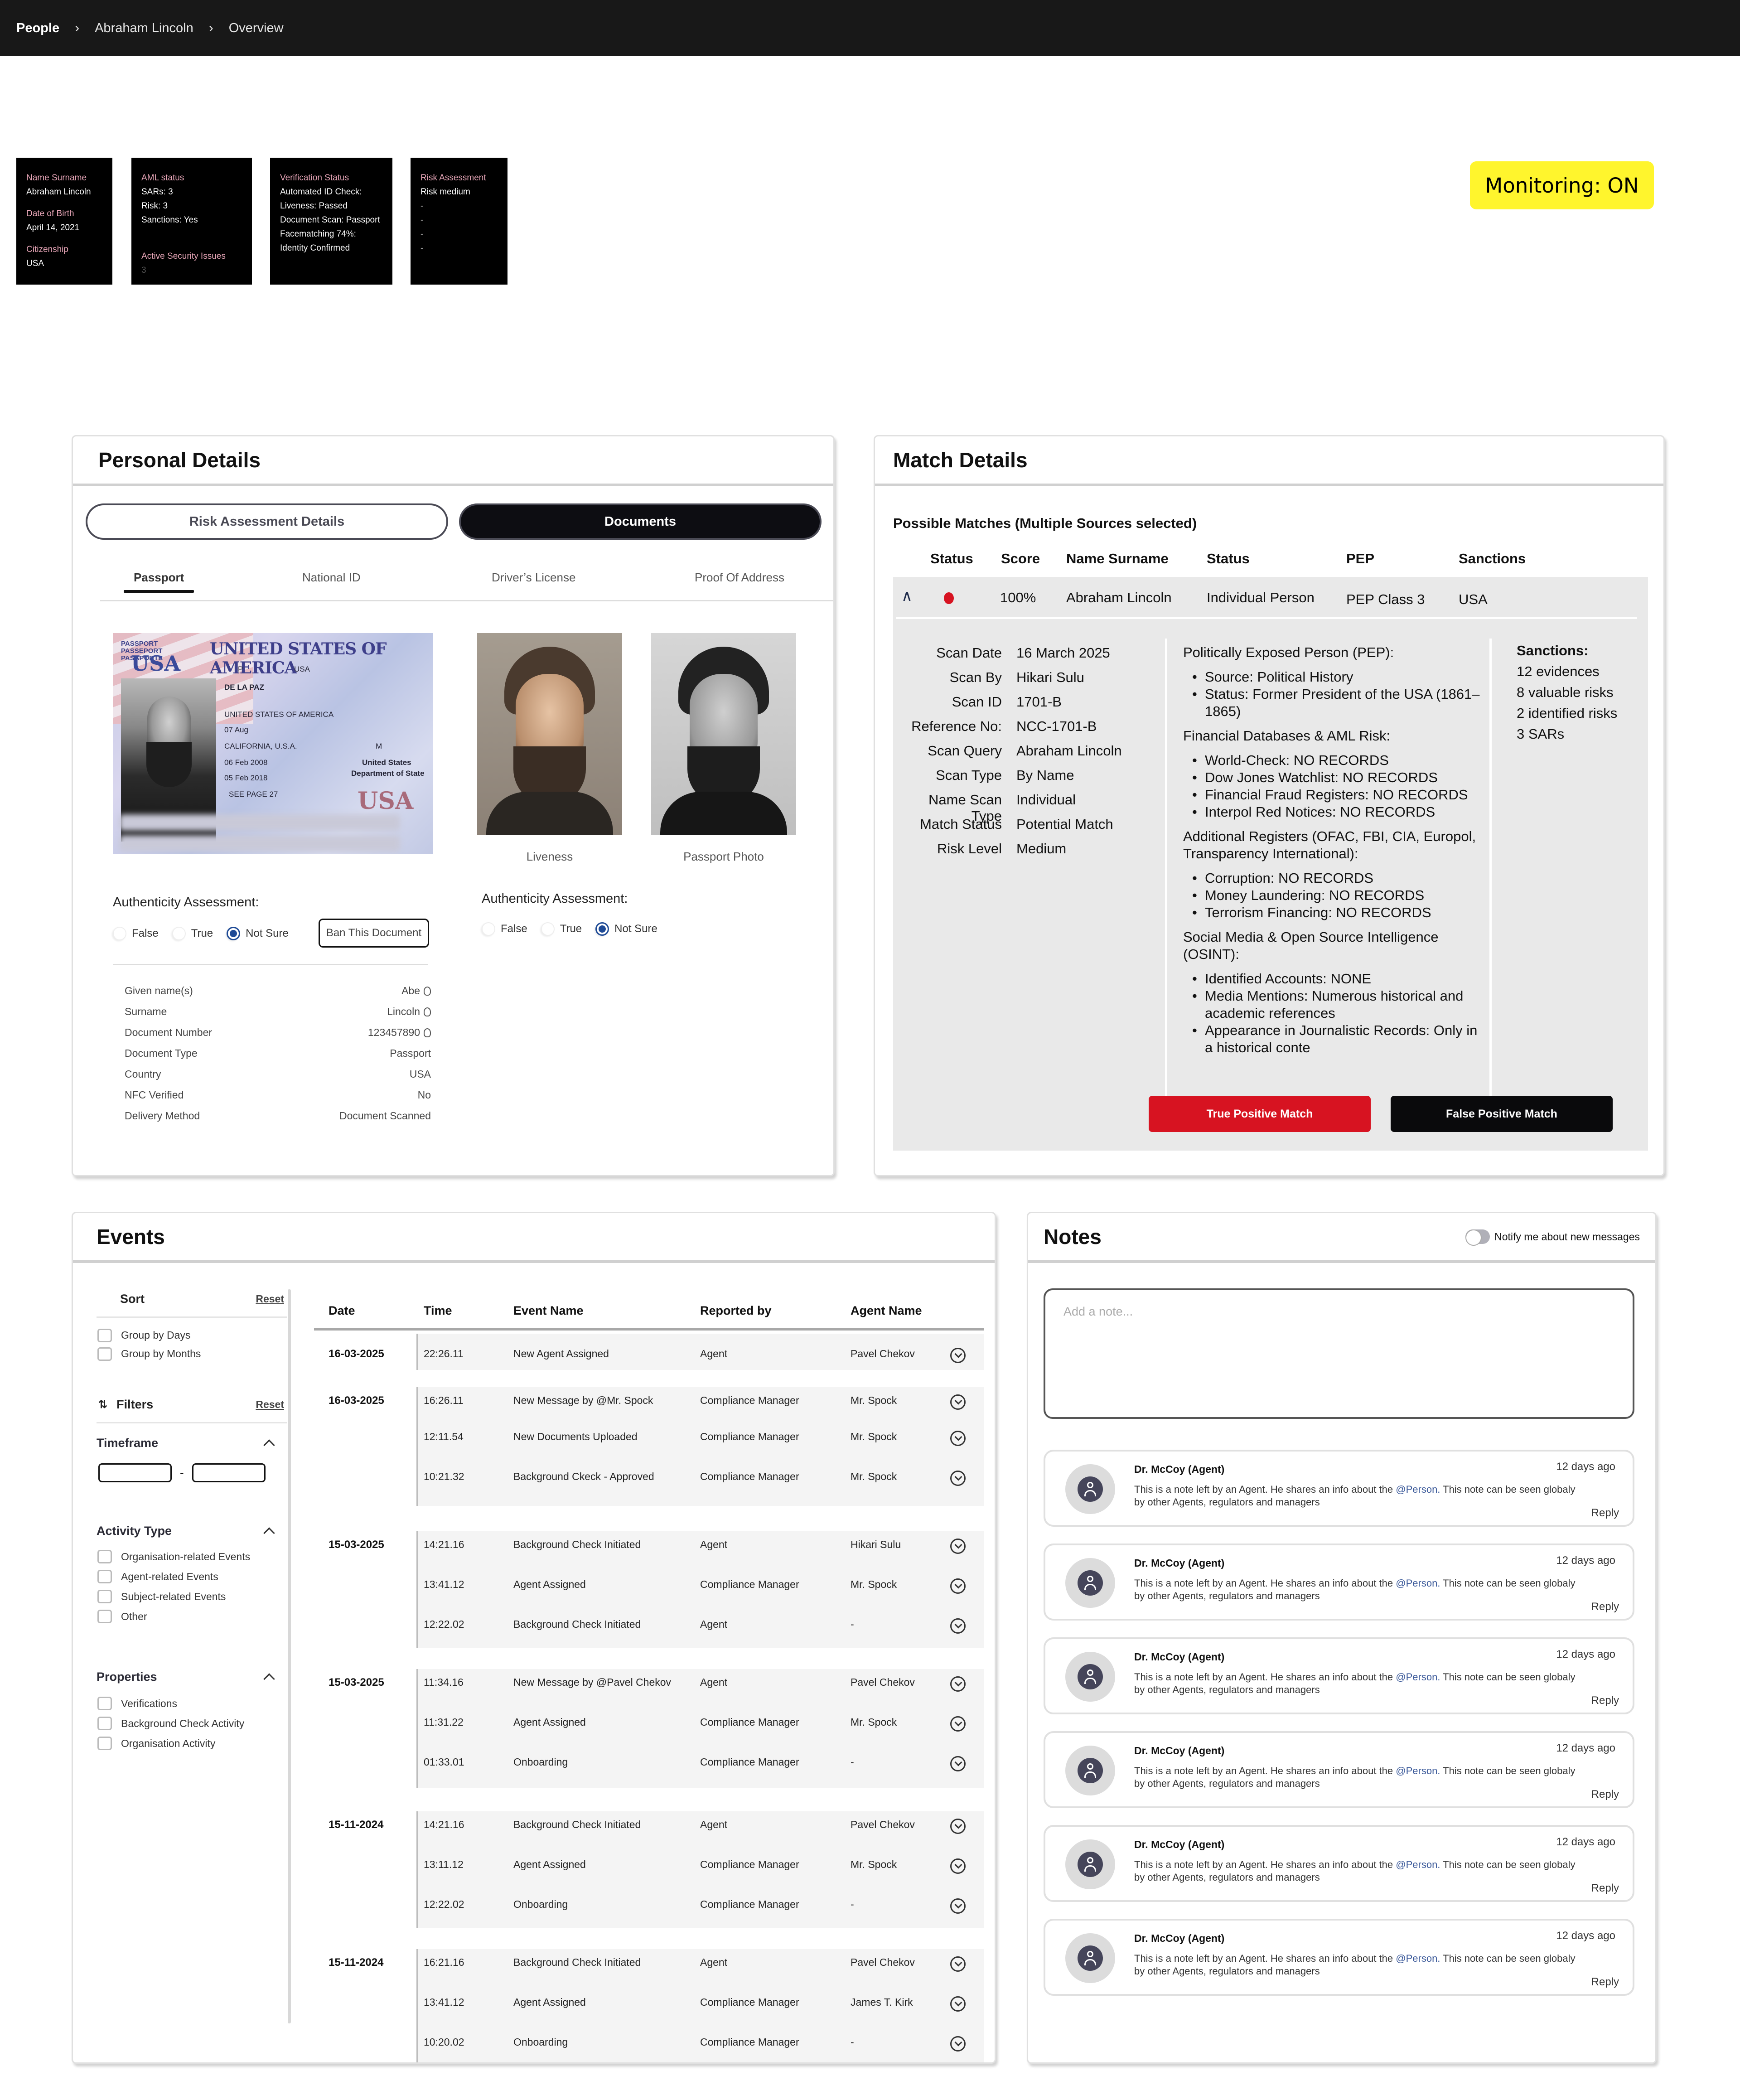 Image resolution: width=1740 pixels, height=2100 pixels. I want to click on sort-reset-link: Reset, so click(270, 1299).